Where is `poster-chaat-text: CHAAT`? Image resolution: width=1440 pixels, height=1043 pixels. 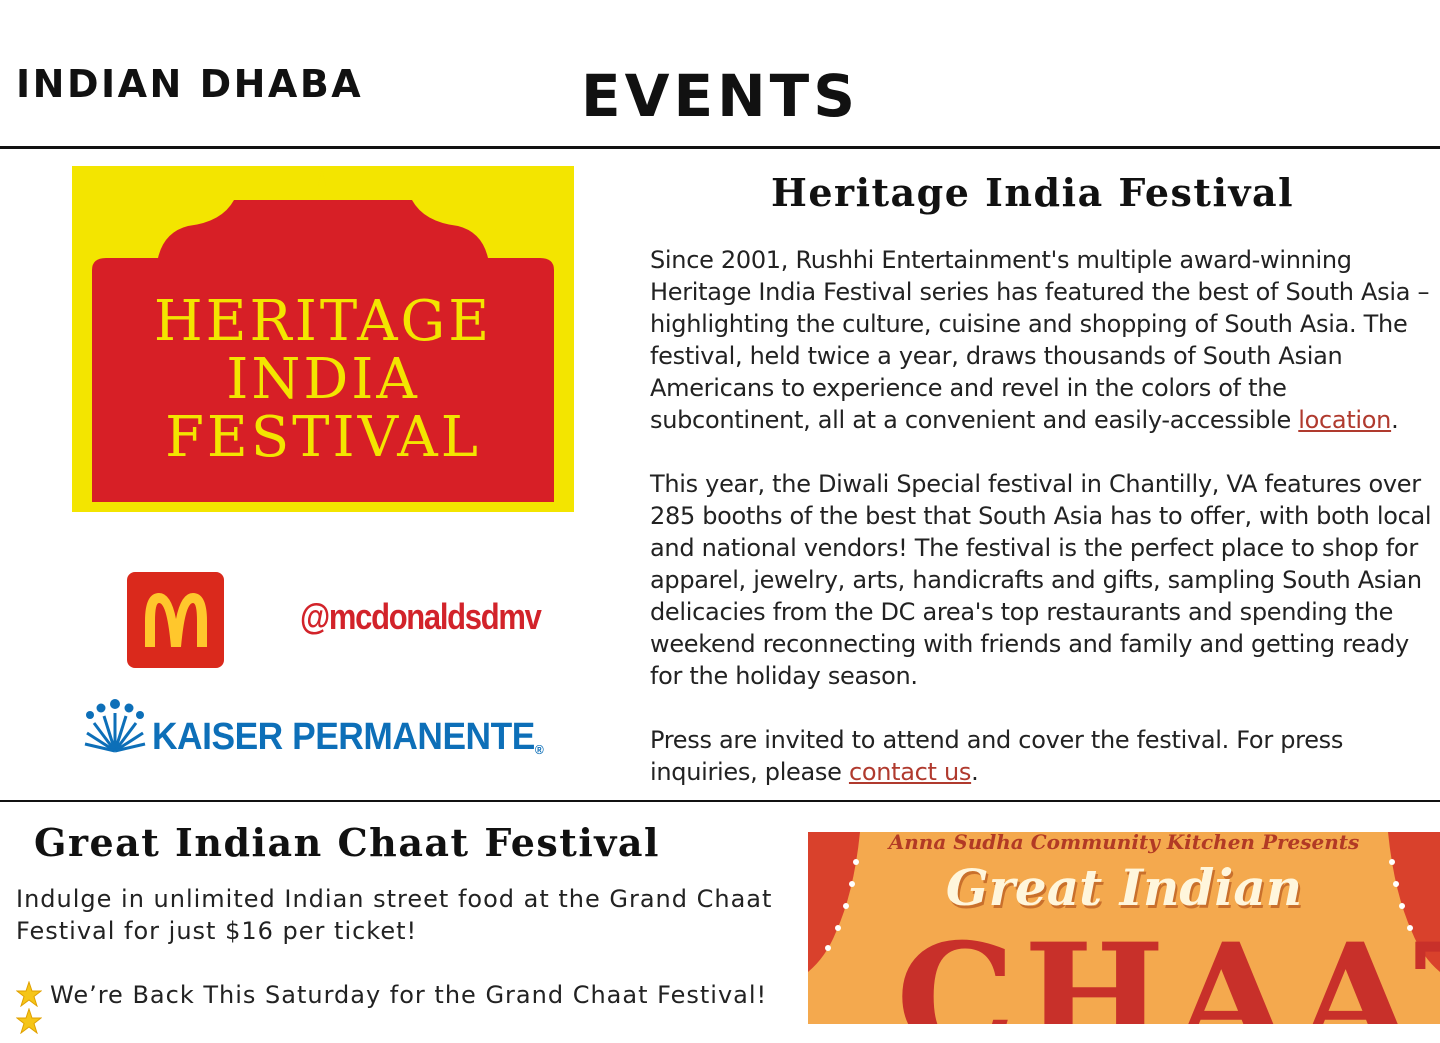 poster-chaat-text: CHAAT is located at coordinates (1168, 967).